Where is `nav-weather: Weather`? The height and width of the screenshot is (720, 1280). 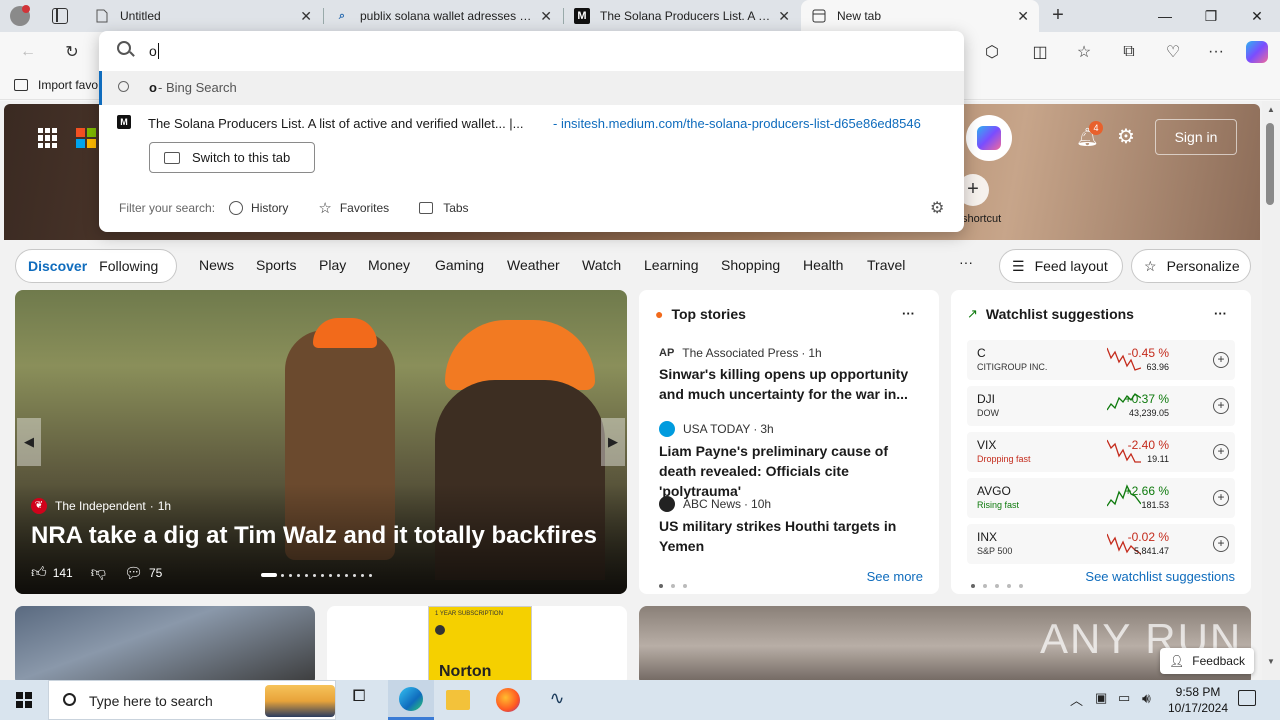
nav-weather: Weather is located at coordinates (533, 265).